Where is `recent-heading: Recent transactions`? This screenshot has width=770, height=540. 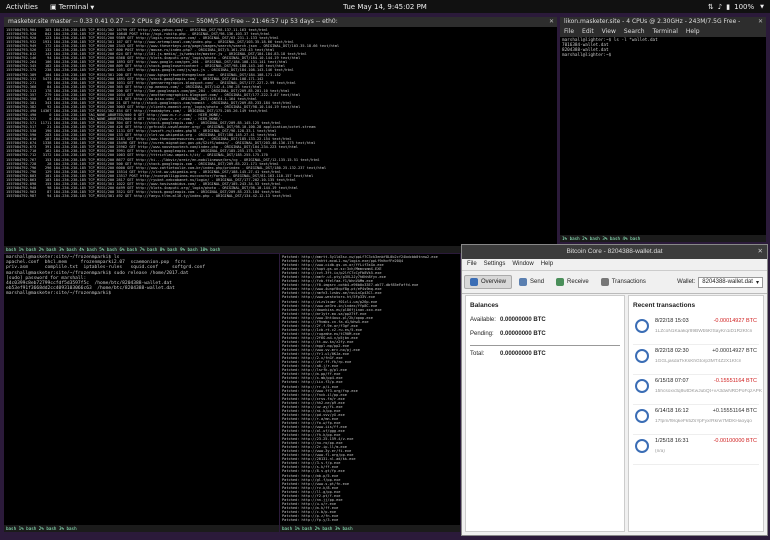 recent-heading: Recent transactions is located at coordinates (664, 305).